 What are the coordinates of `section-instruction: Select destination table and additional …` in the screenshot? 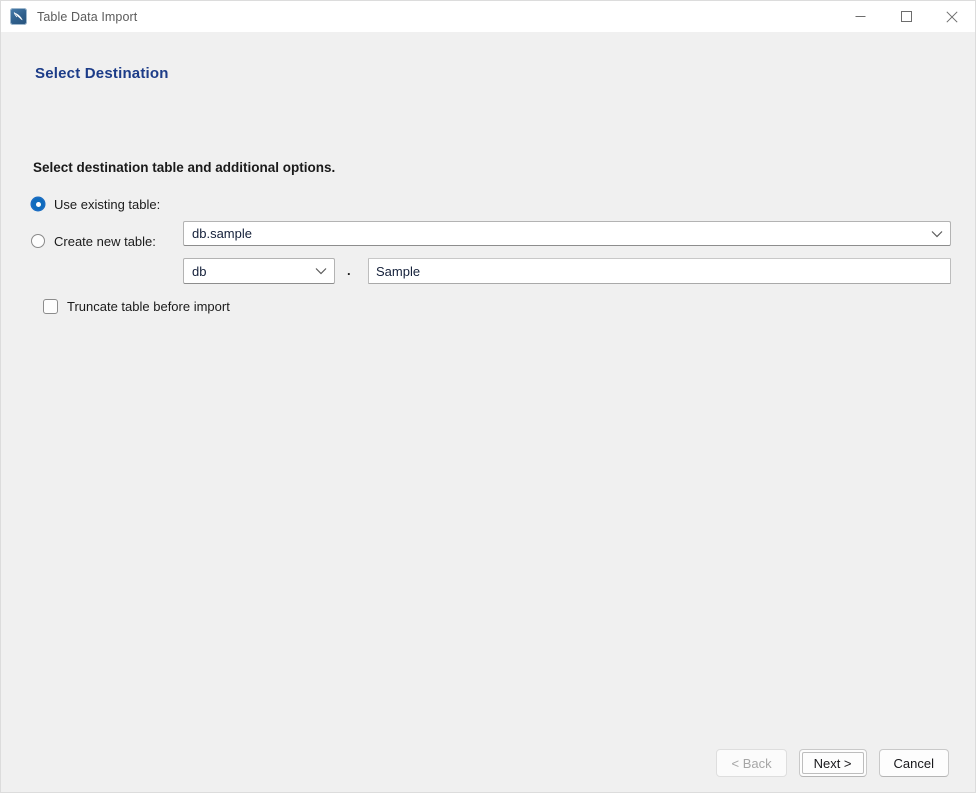 It's located at (184, 167).